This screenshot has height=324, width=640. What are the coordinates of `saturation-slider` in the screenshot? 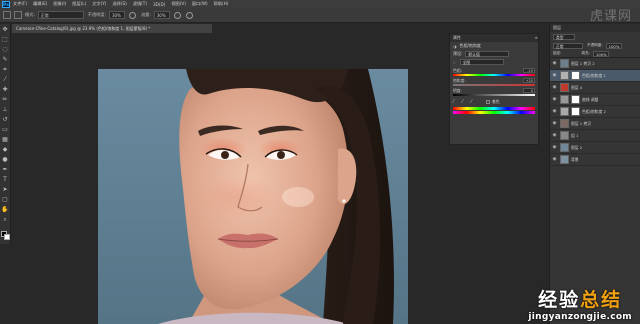 It's located at (494, 85).